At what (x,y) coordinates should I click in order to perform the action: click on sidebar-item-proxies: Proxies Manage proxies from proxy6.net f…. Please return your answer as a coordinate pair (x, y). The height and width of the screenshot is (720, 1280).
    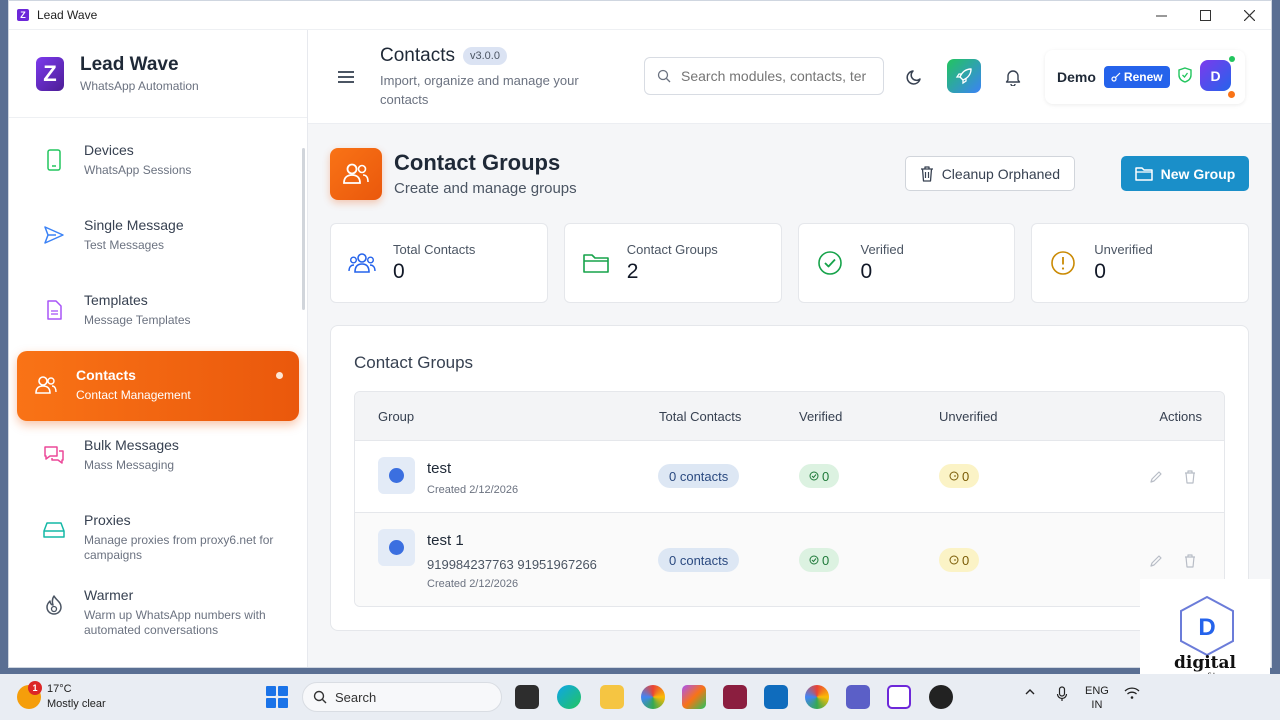
    Looking at the image, I should click on (158, 533).